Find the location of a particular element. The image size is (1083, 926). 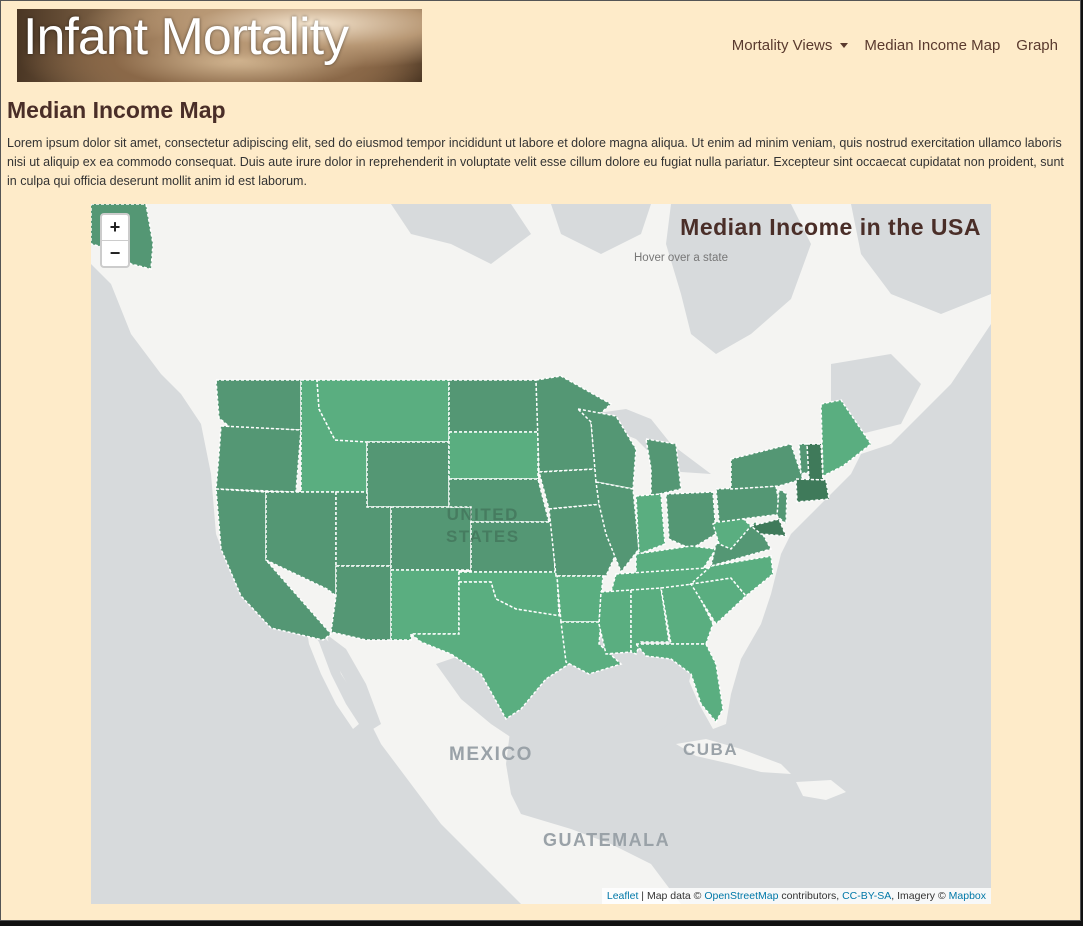

leaflet-link: Leaflet is located at coordinates (623, 896).